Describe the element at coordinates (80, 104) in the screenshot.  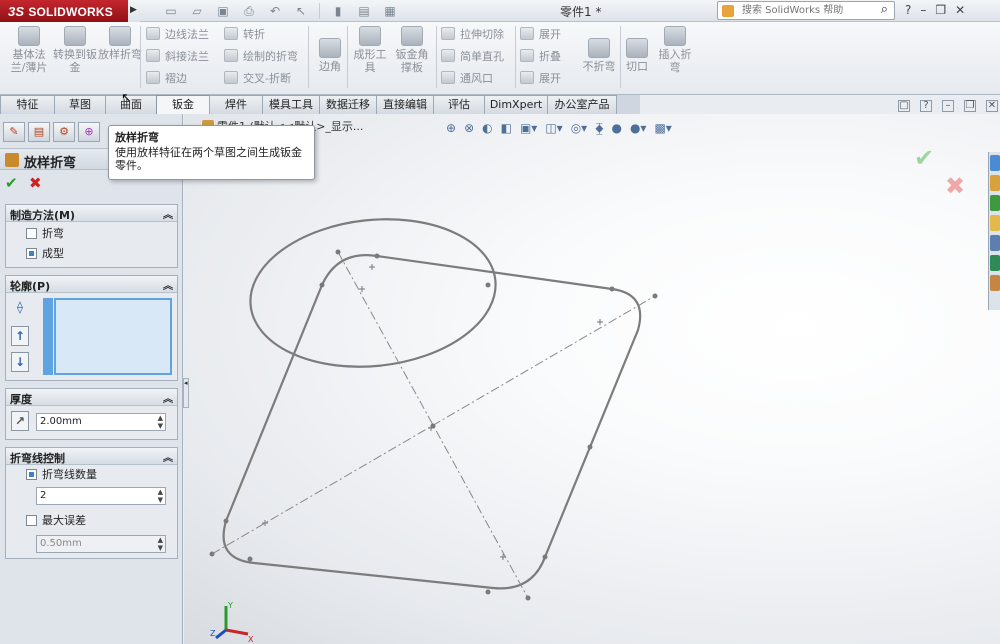
I see `tab-sketch: 草图` at that location.